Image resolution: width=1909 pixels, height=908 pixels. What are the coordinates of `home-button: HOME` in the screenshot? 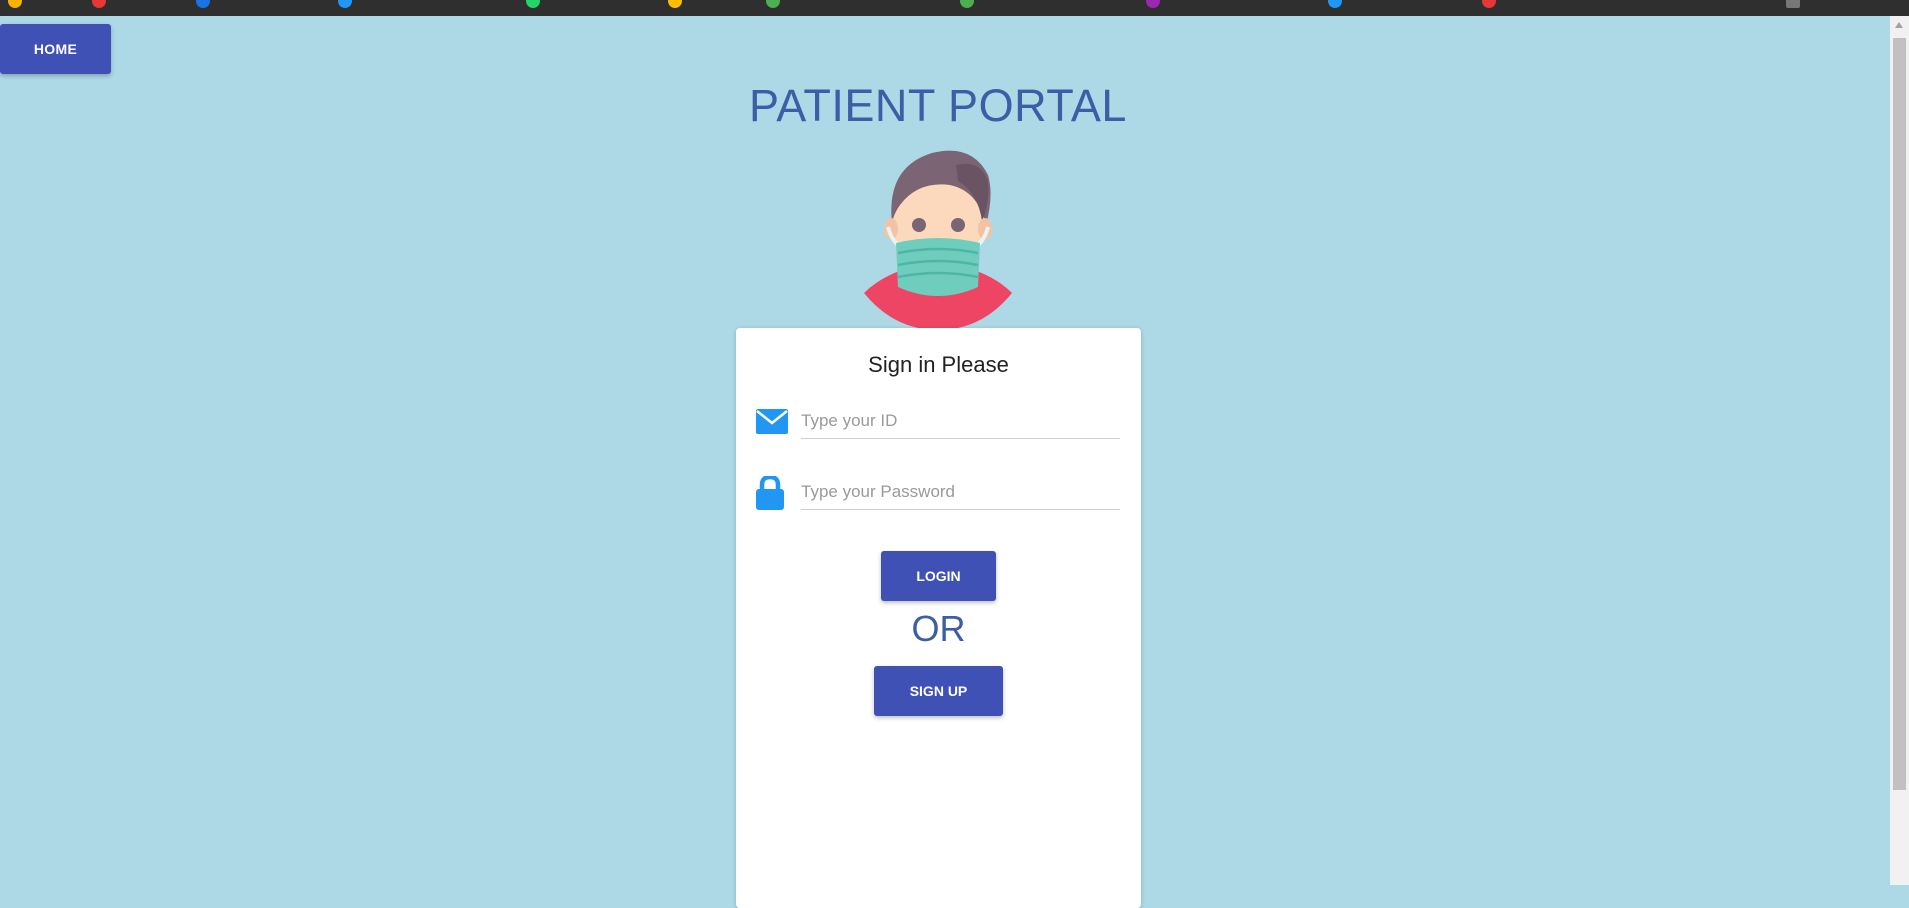 It's located at (55, 49).